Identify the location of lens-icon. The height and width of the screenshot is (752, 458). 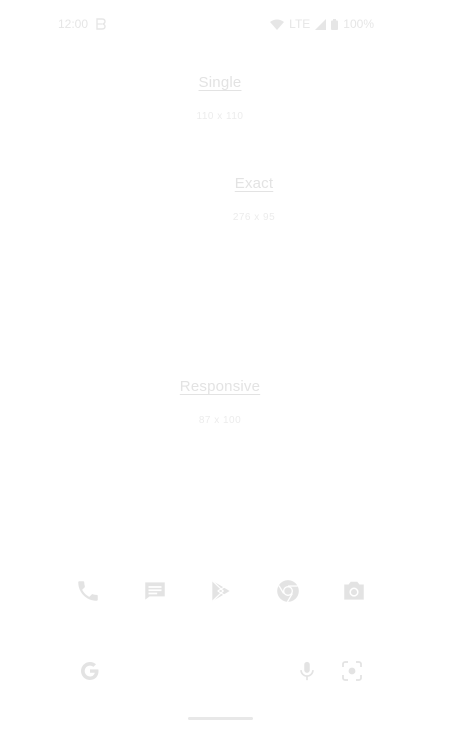
(352, 671).